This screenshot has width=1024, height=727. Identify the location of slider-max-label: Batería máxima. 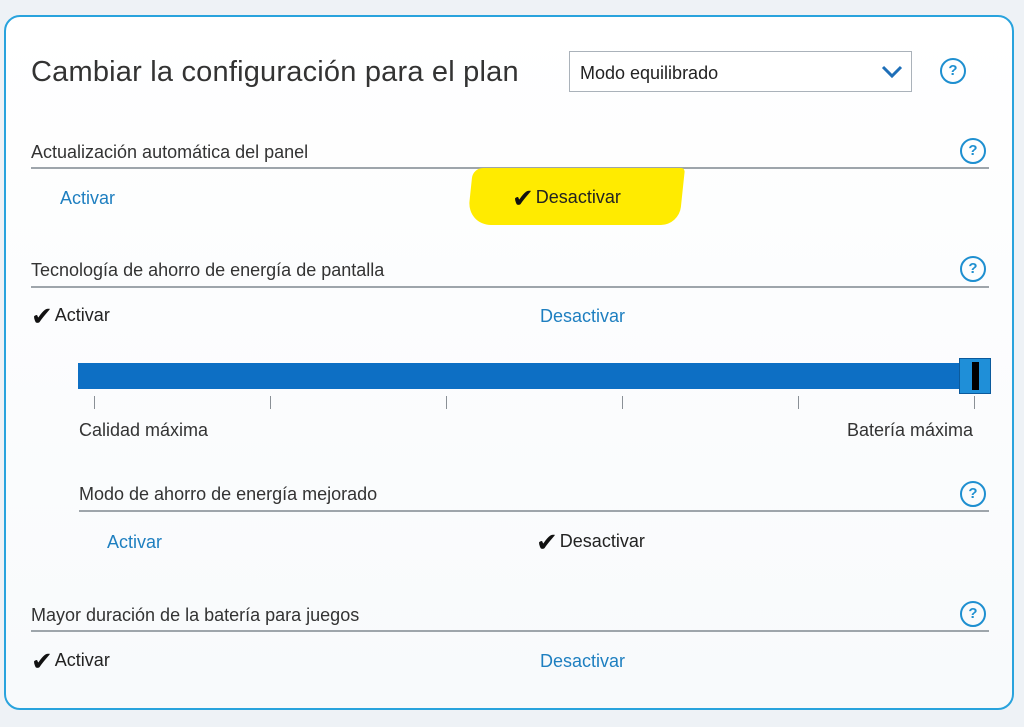
(910, 430).